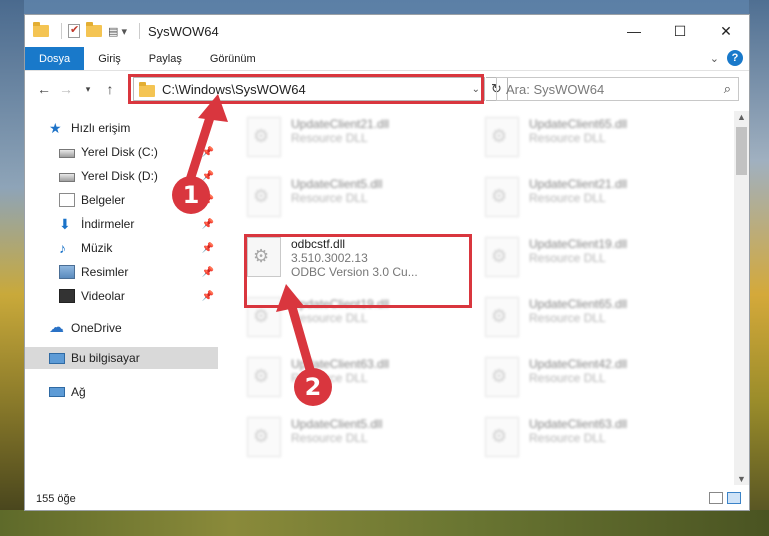 This screenshot has height=536, width=769. What do you see at coordinates (251, 239) in the screenshot?
I see `callout-arrows` at bounding box center [251, 239].